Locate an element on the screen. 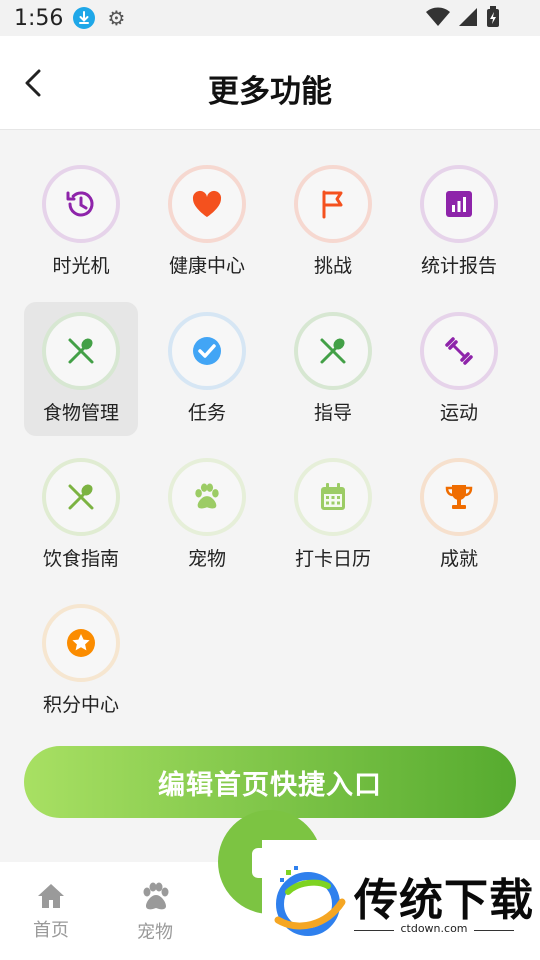 This screenshot has width=540, height=960. feature-label: 统计报告 is located at coordinates (458, 266).